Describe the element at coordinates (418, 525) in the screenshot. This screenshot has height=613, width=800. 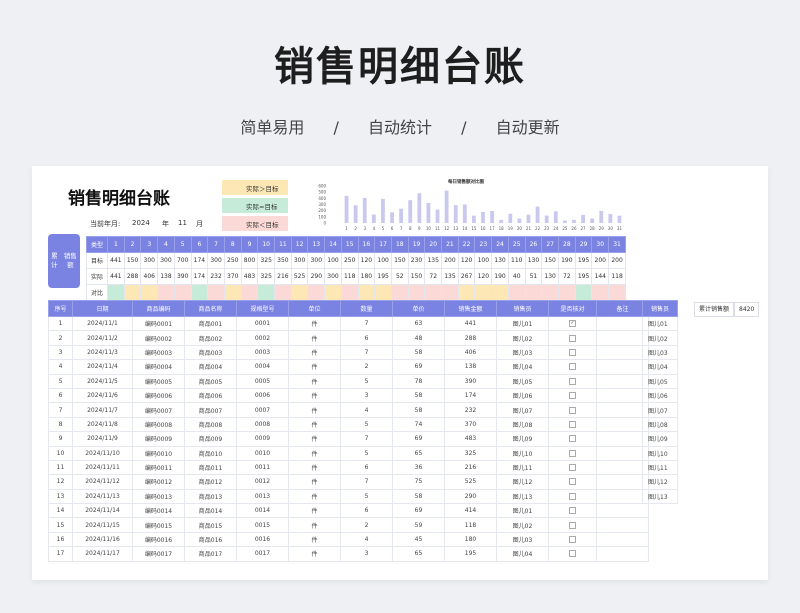
I see `table-cell: 59` at that location.